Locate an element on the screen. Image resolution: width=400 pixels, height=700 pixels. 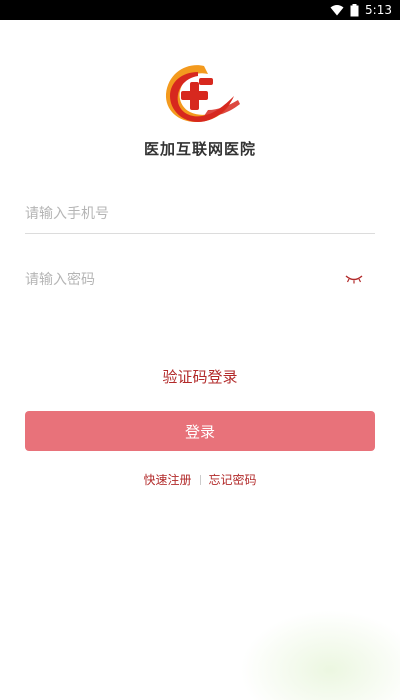
phone-field is located at coordinates (200, 214).